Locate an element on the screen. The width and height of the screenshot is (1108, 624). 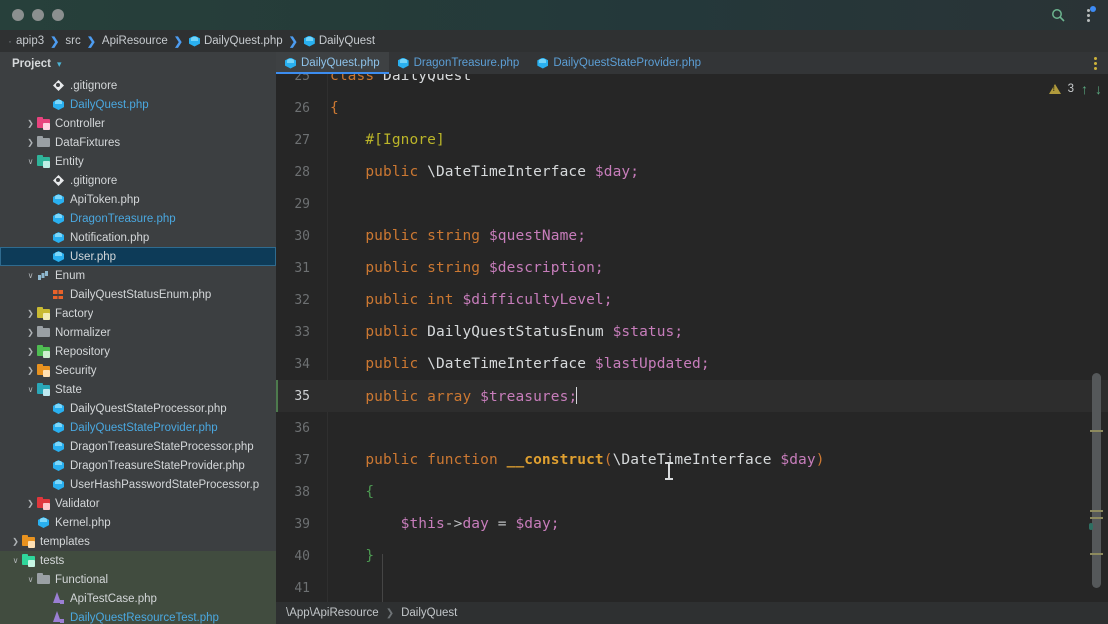
code-line-text: public int $difficultyLevel; is located at coordinates (714, 300).